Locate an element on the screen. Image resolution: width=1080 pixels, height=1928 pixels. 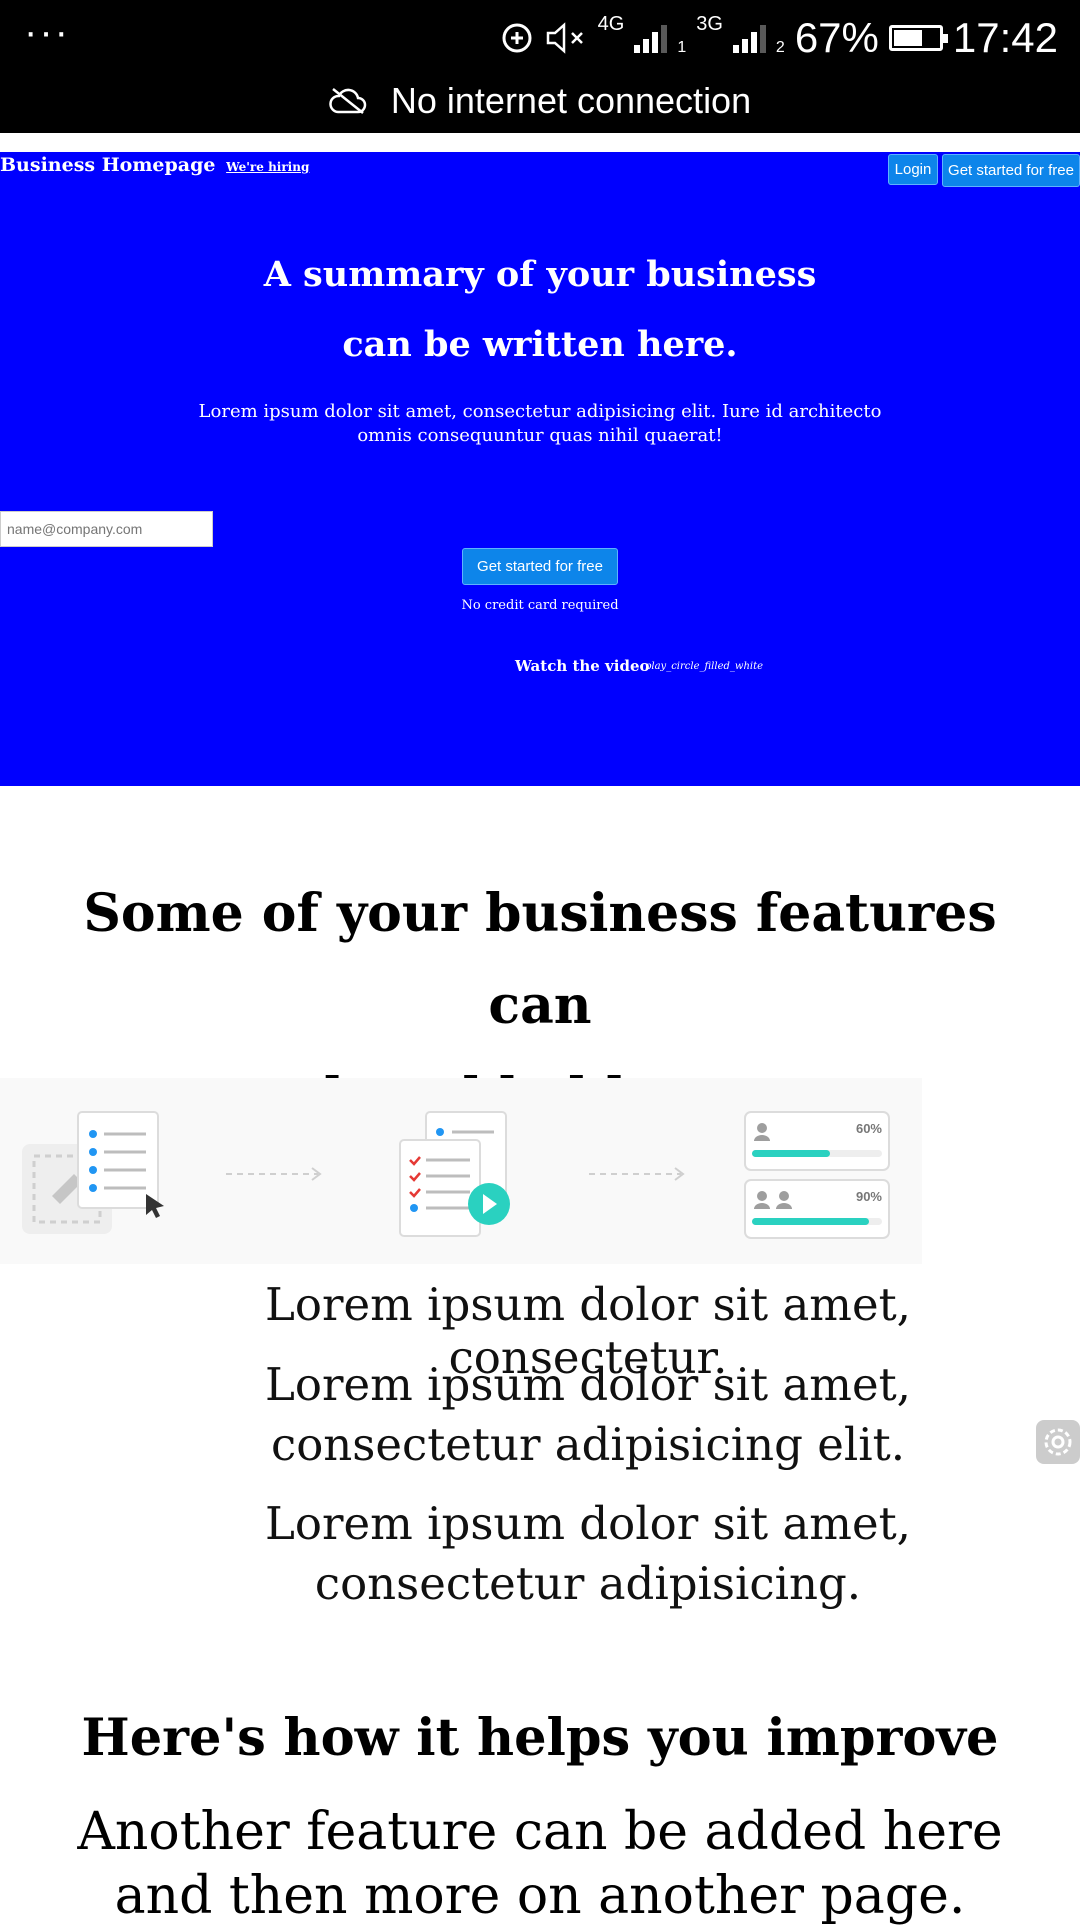
play-circle-icon: play_circle_filled_white is located at coordinates (704, 666).